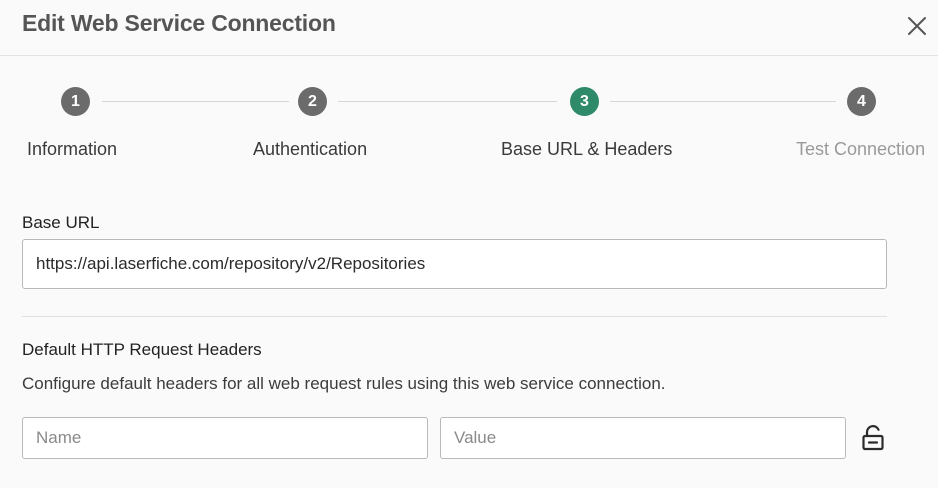 This screenshot has height=488, width=938. What do you see at coordinates (469, 28) in the screenshot?
I see `dialog-header: Edit Web Service Connection` at bounding box center [469, 28].